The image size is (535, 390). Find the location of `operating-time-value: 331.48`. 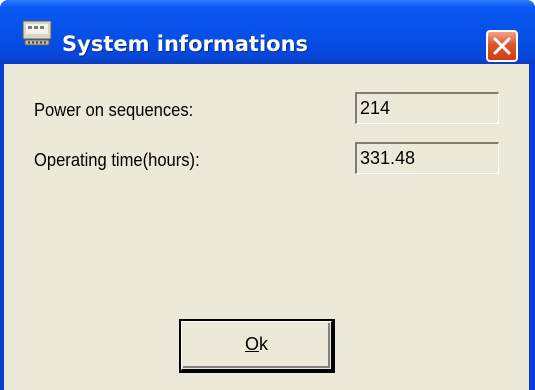

operating-time-value: 331.48 is located at coordinates (427, 158).